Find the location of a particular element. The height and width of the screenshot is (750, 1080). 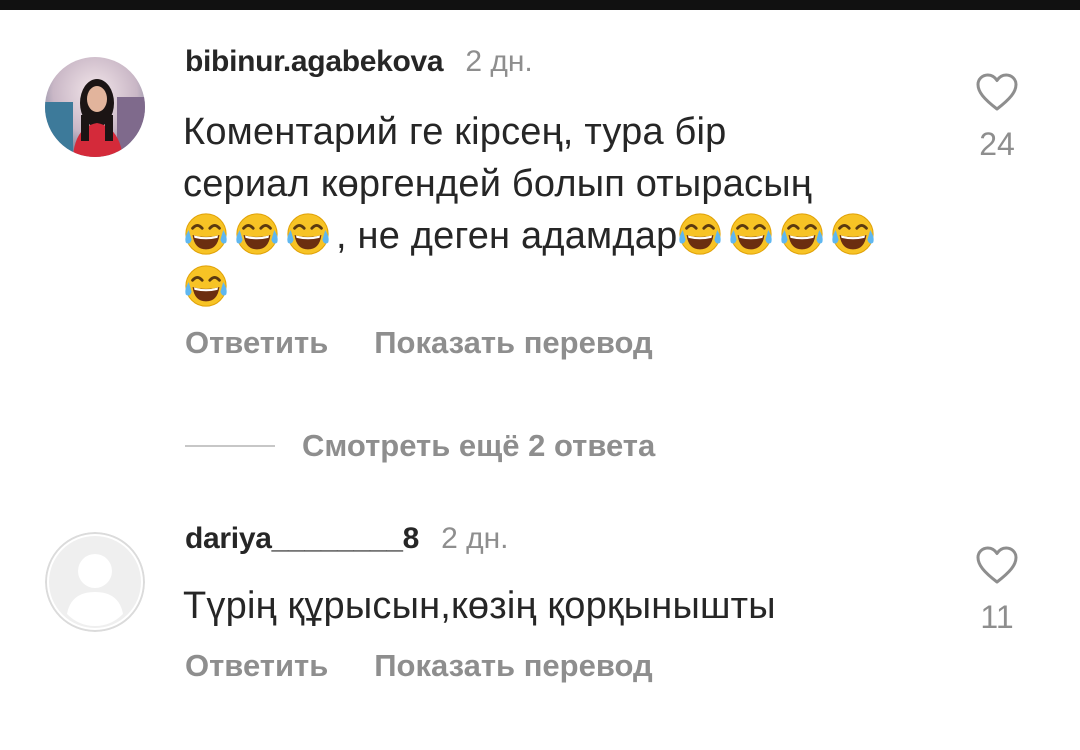

like-control: 24 is located at coordinates (997, 117).